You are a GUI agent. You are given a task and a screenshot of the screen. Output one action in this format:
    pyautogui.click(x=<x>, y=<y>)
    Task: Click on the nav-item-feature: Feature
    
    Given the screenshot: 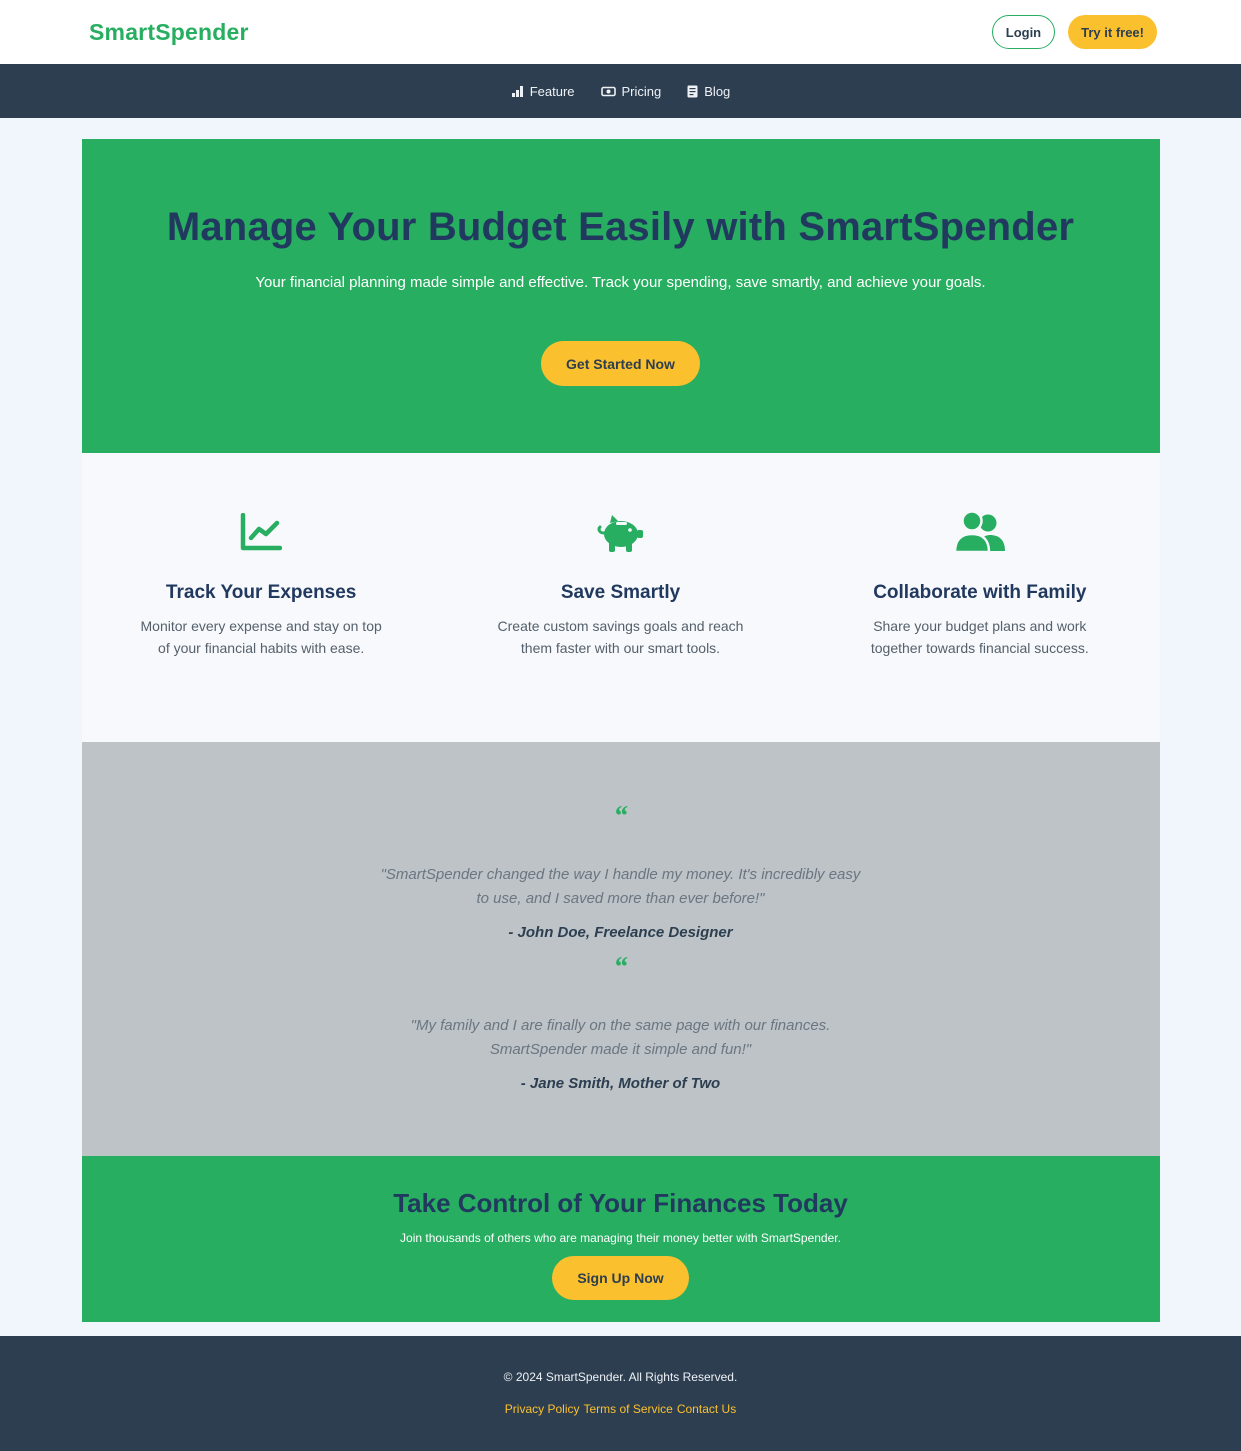 What is the action you would take?
    pyautogui.click(x=543, y=91)
    